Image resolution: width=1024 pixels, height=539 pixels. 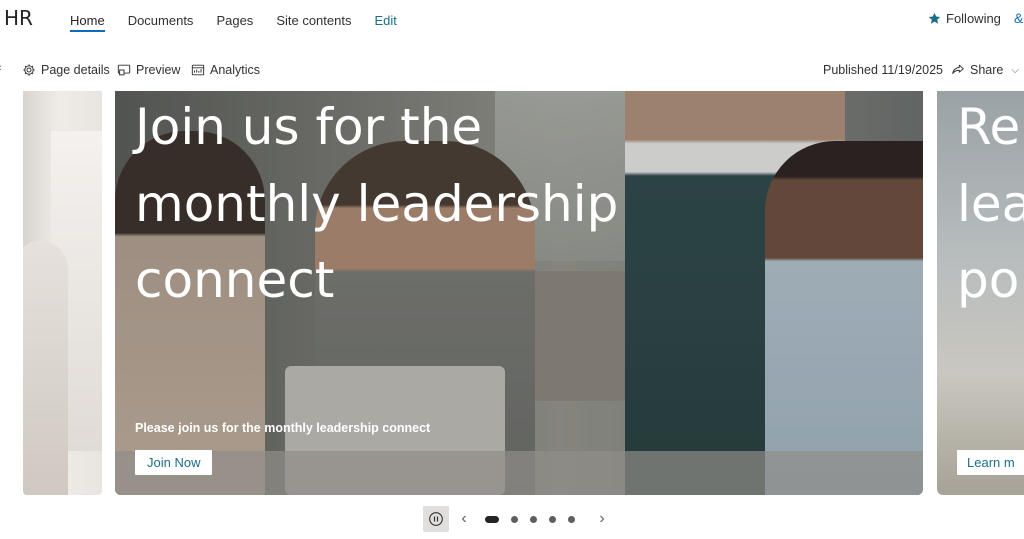 I want to click on carousel-slide-next: Re lea po Learn m, so click(x=980, y=293).